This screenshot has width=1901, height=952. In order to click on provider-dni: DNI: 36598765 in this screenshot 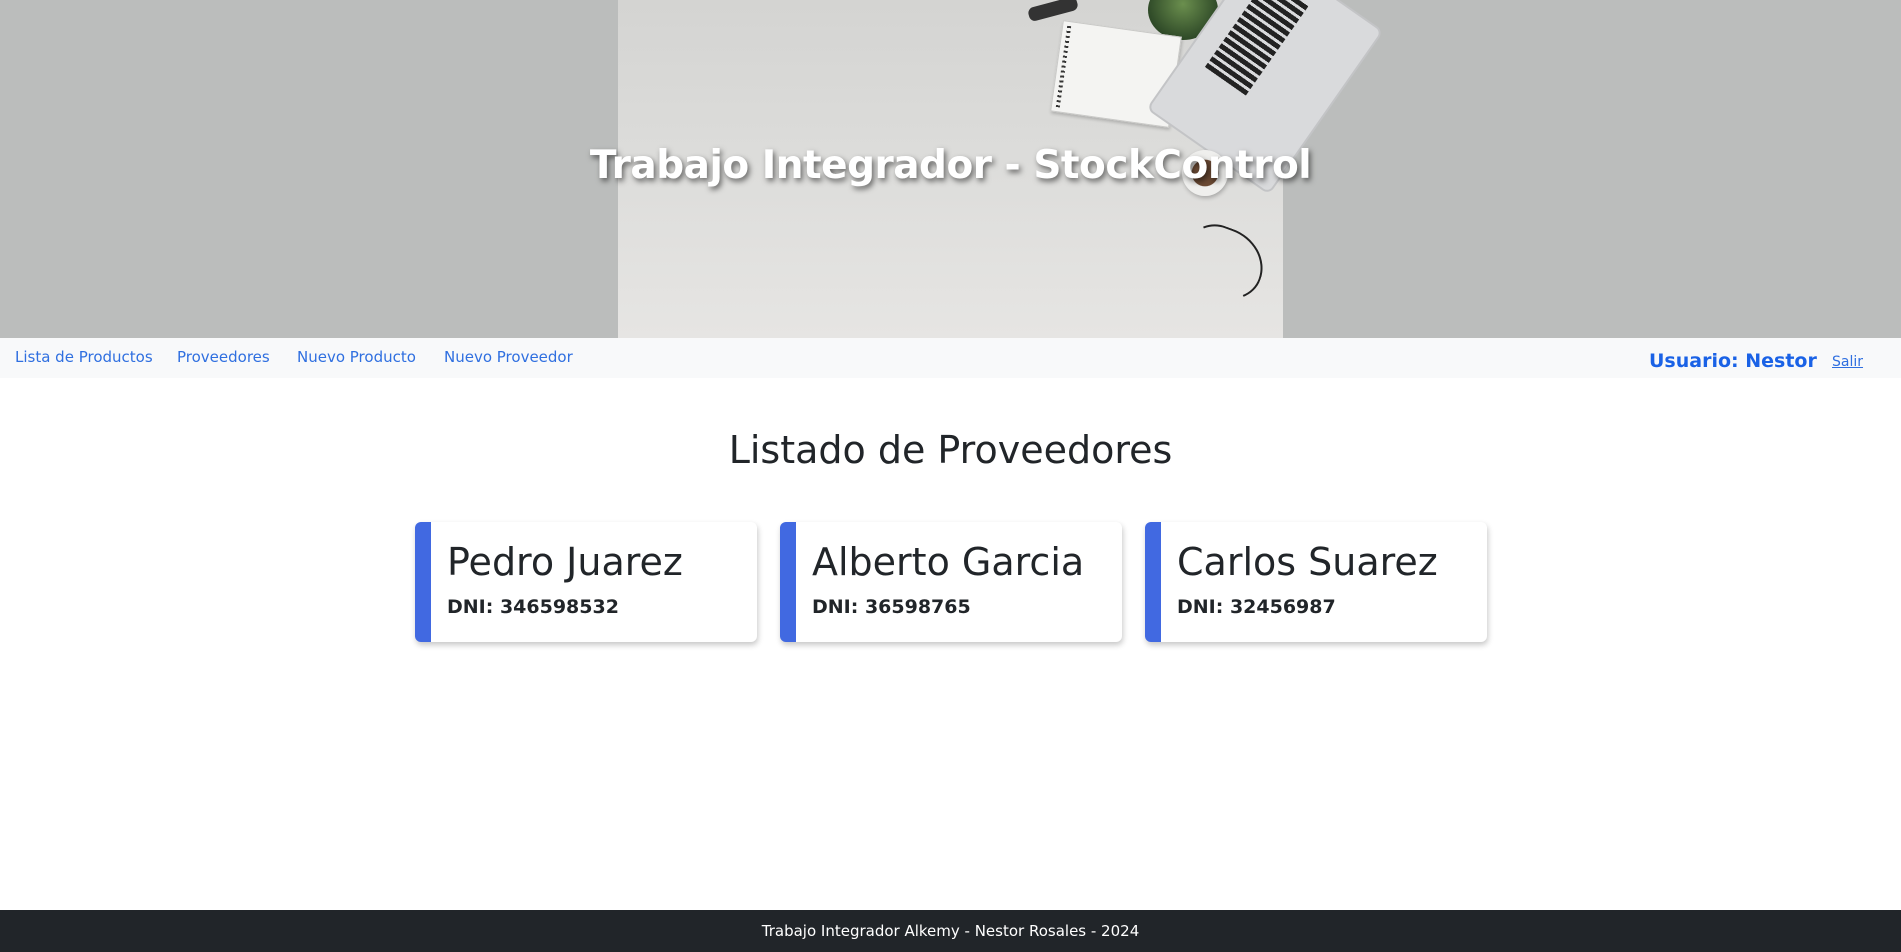, I will do `click(891, 607)`.